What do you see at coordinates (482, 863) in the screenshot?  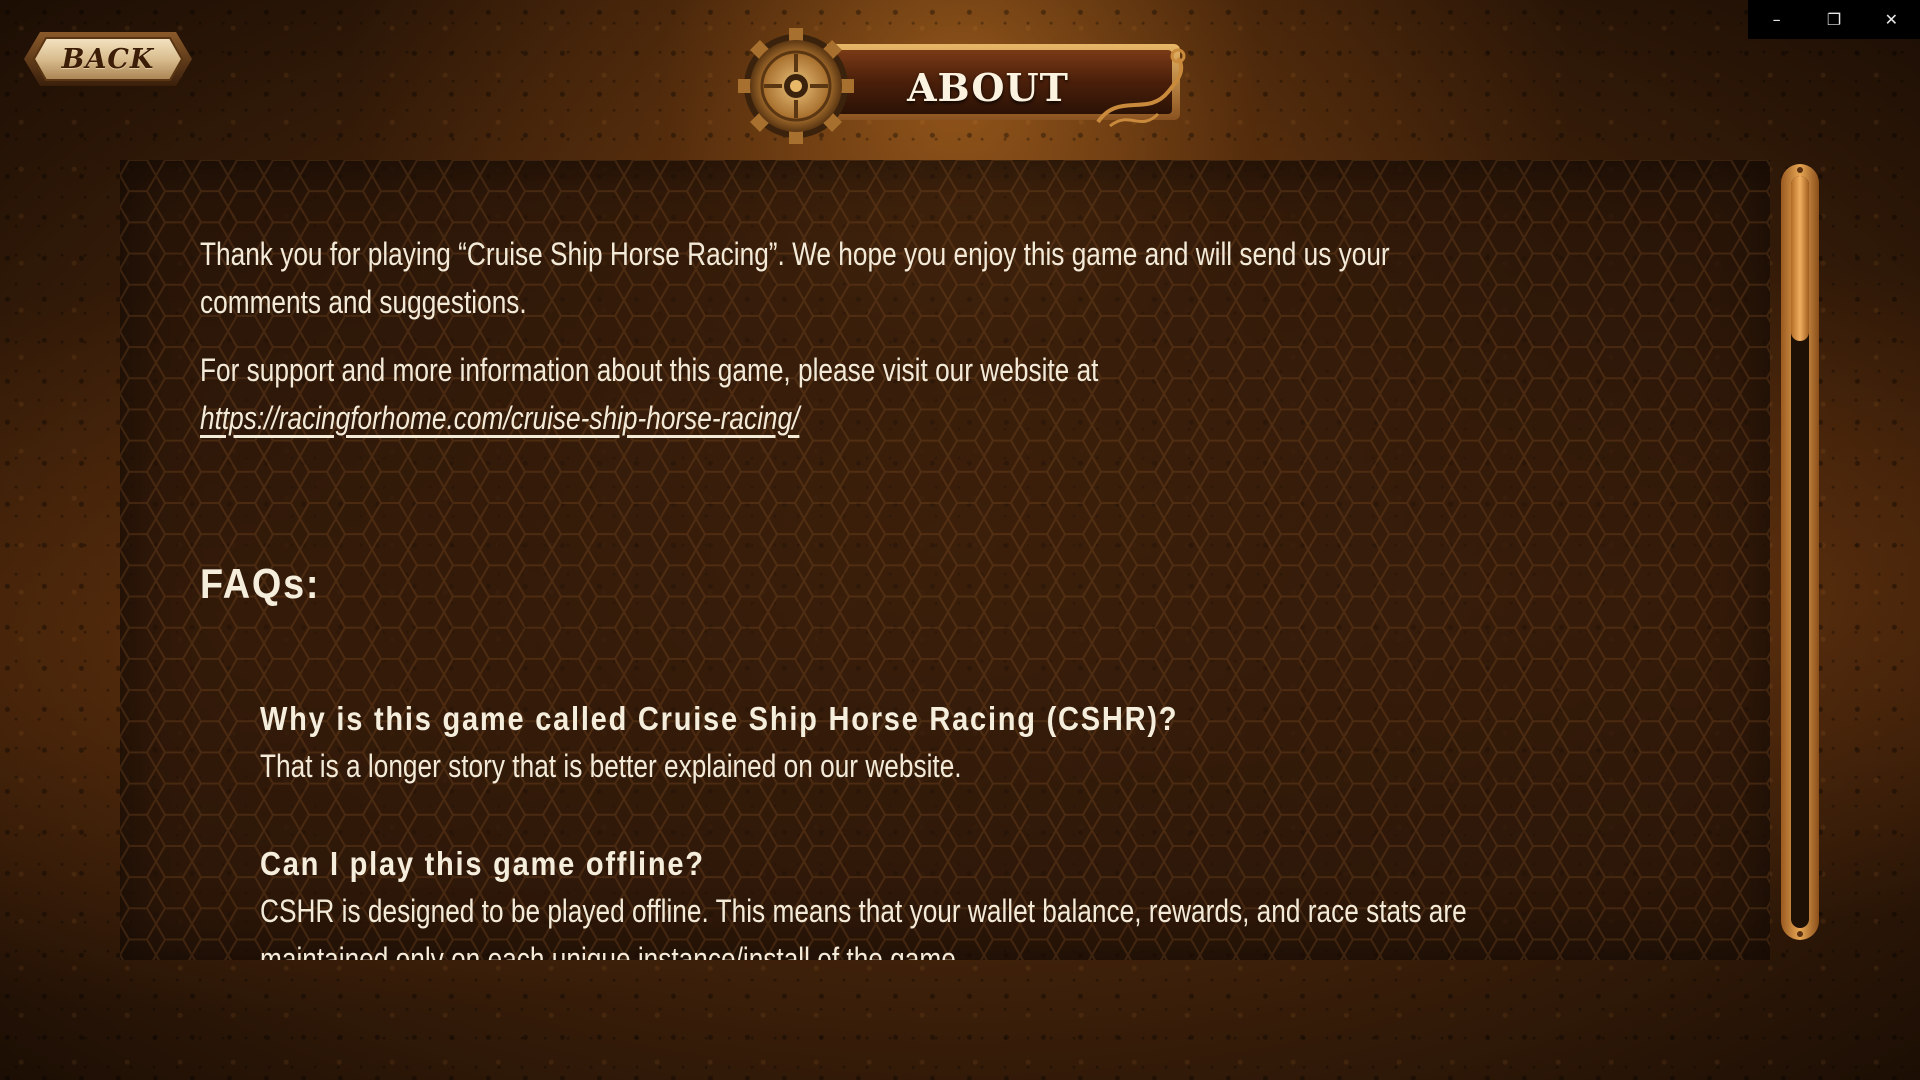 I see `faq-question: Can I play this game offline?` at bounding box center [482, 863].